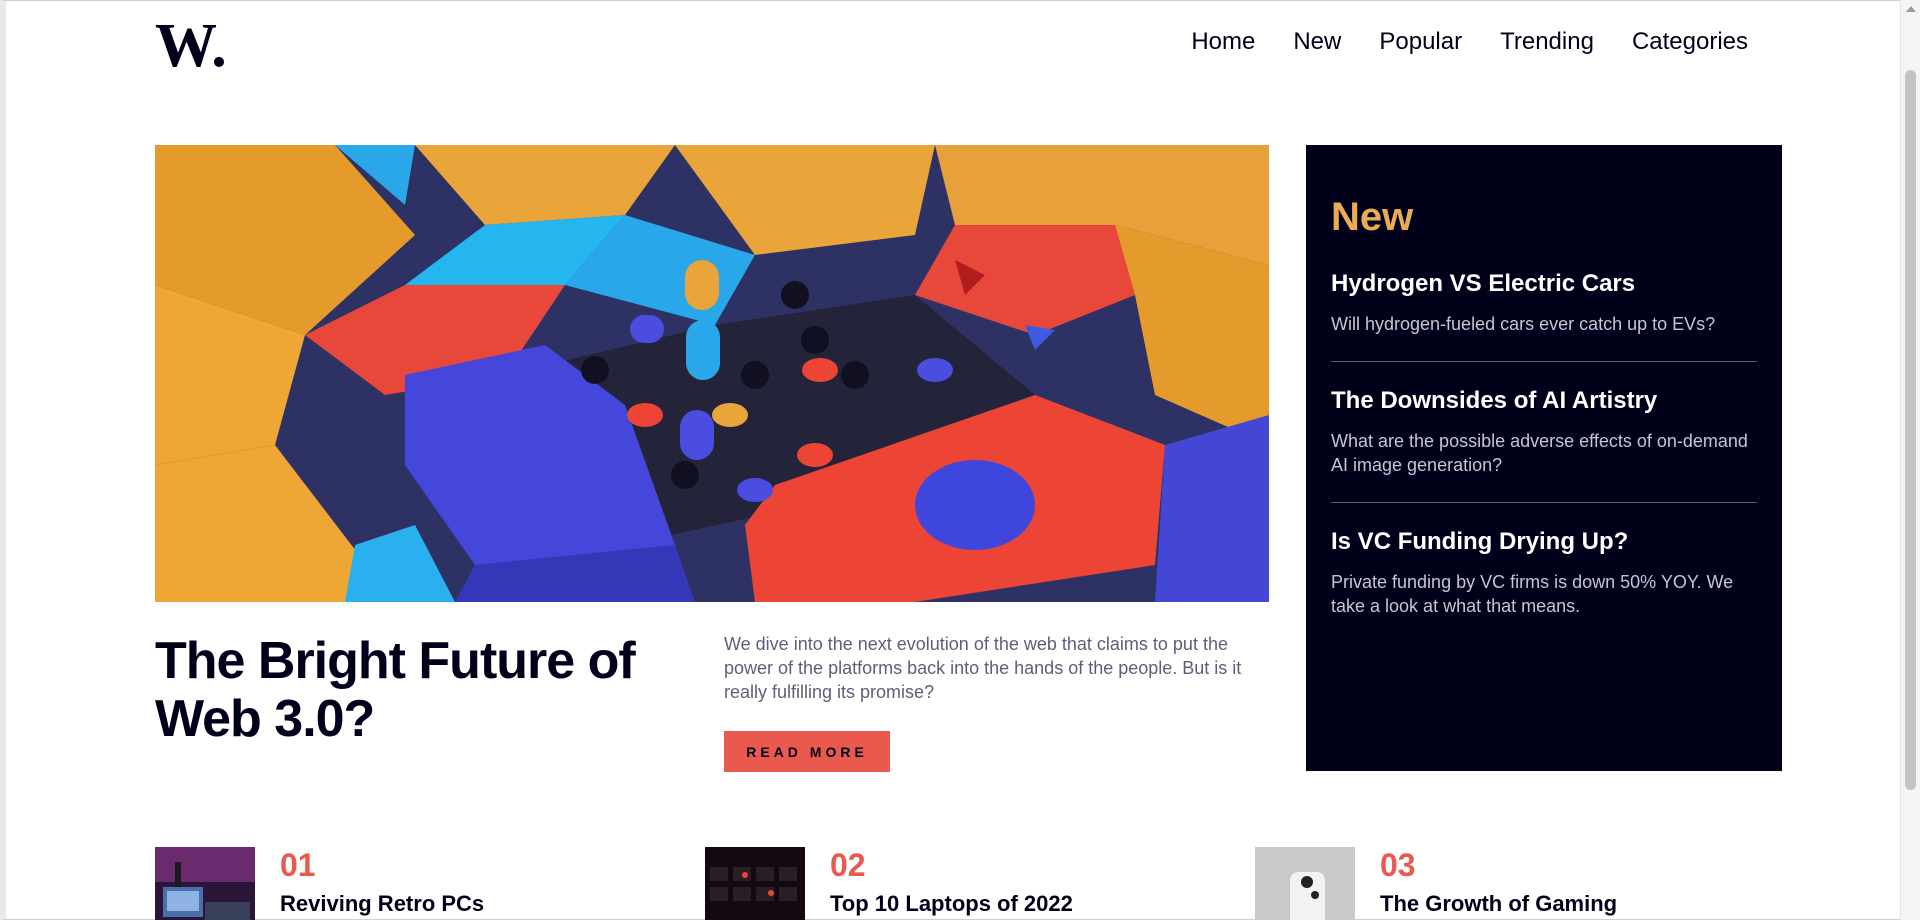  What do you see at coordinates (382, 904) in the screenshot?
I see `article-title: Reviving Retro PCs` at bounding box center [382, 904].